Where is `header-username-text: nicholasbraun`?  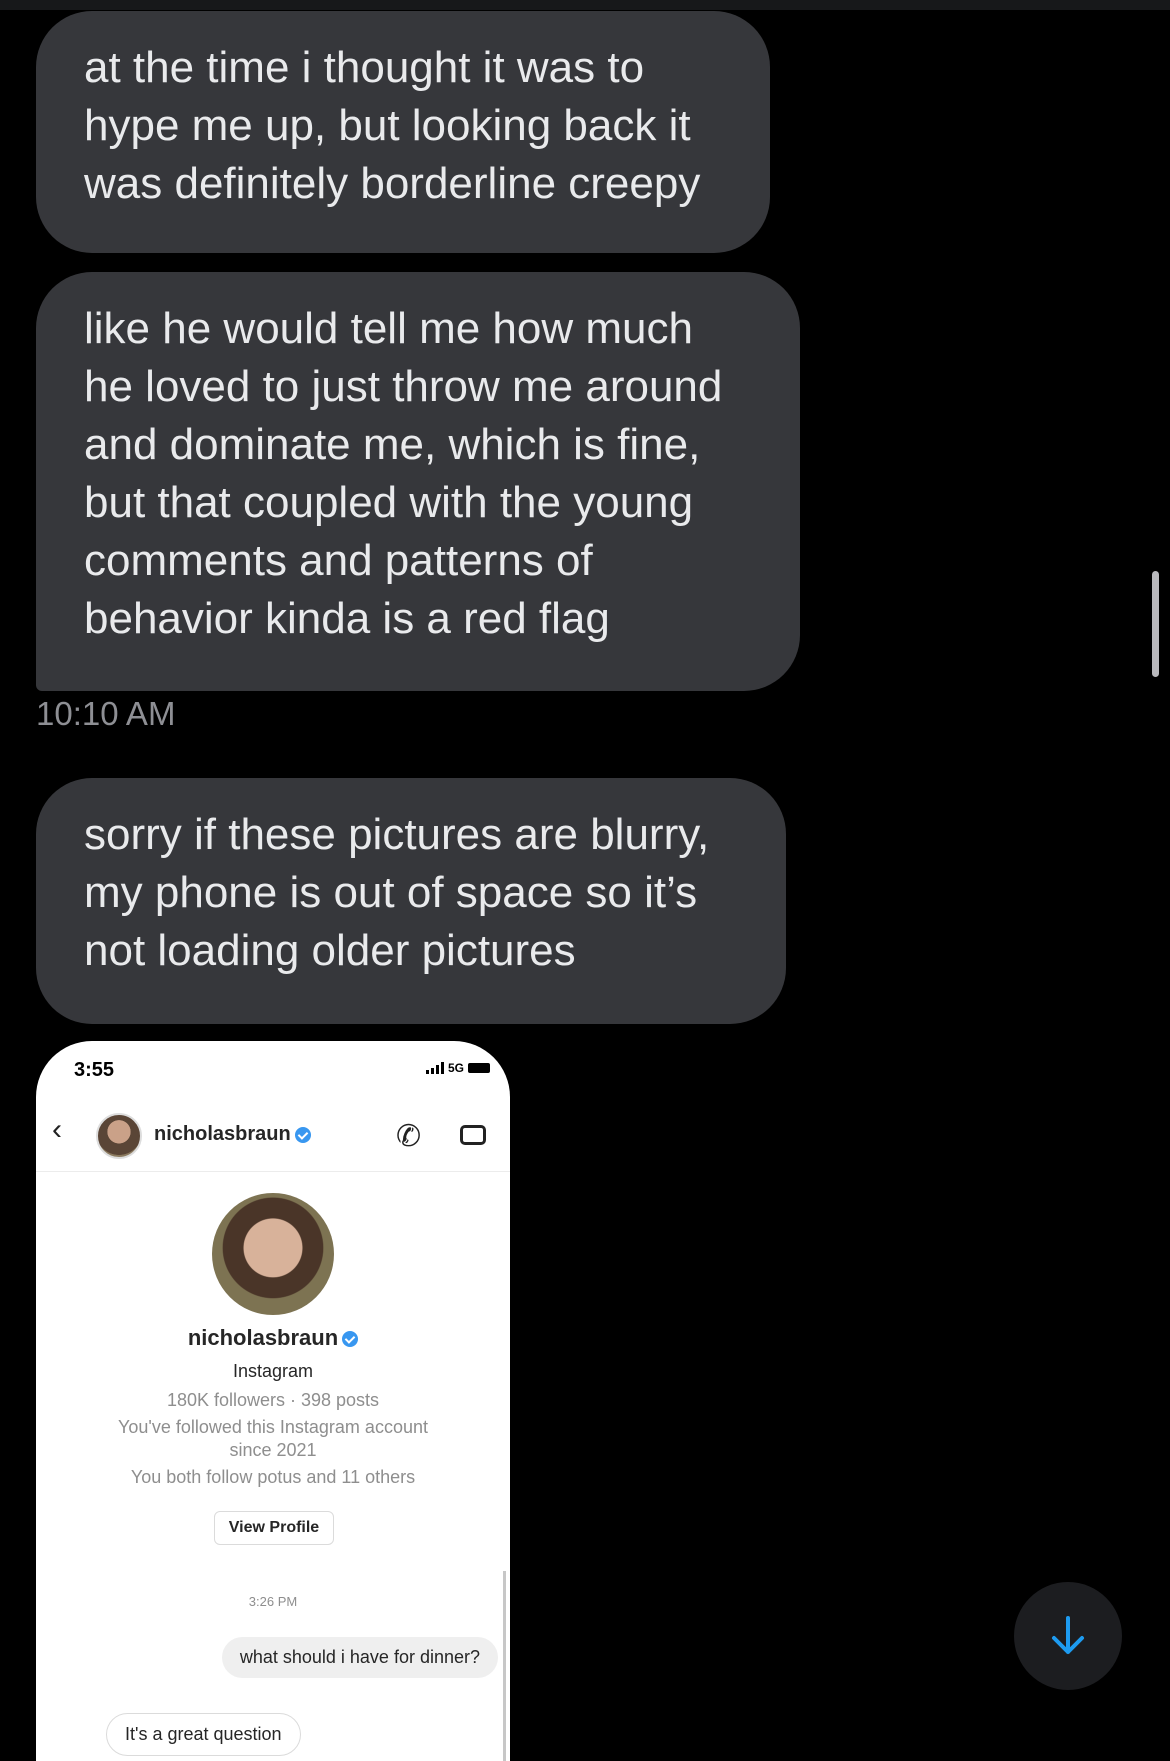
header-username-text: nicholasbraun is located at coordinates (222, 1134).